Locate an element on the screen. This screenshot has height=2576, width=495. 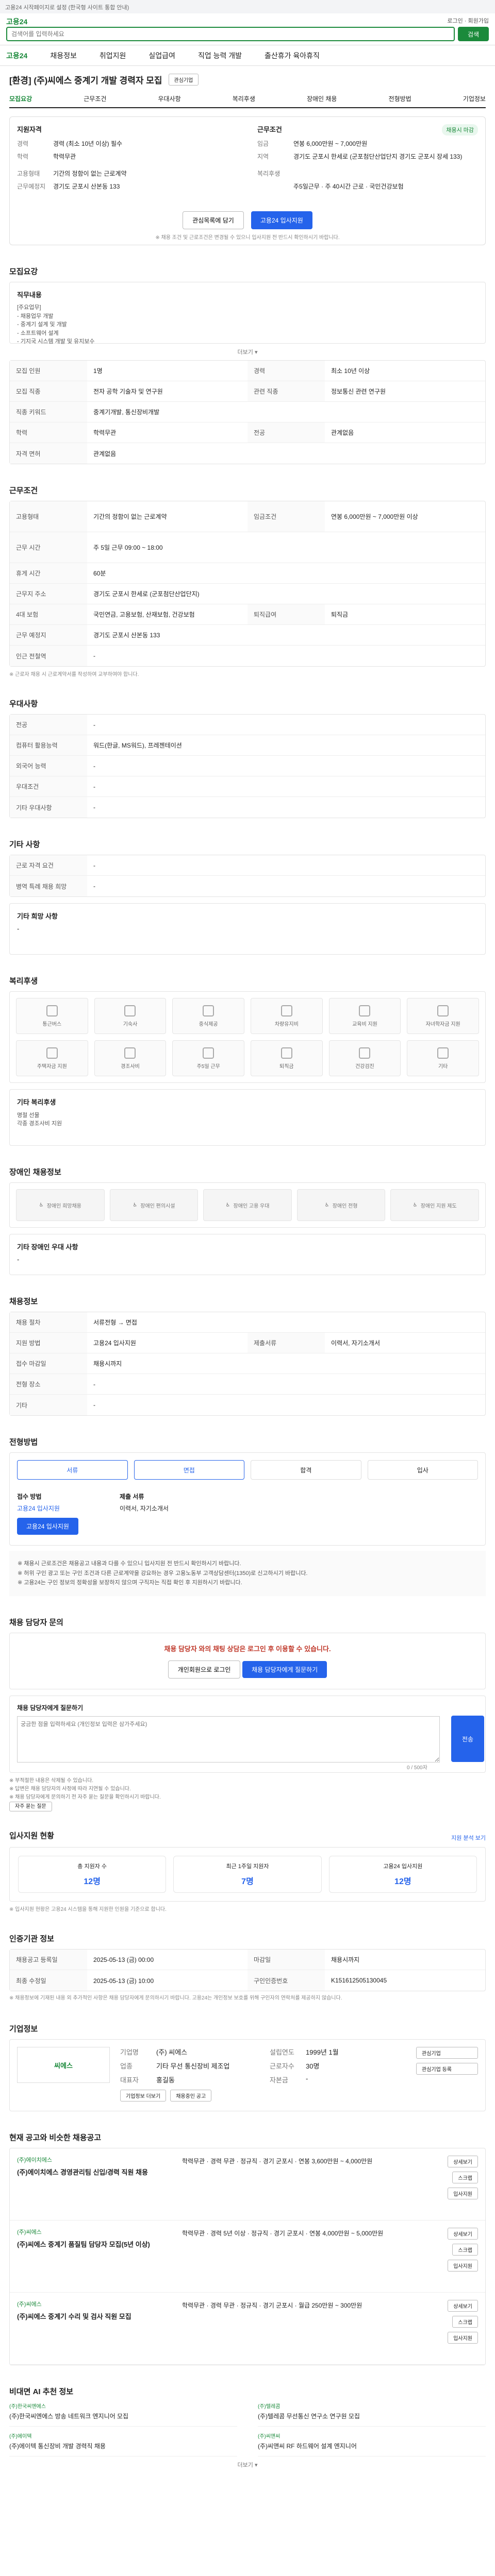
tab-recruit: 모집요강 is located at coordinates (20, 98).